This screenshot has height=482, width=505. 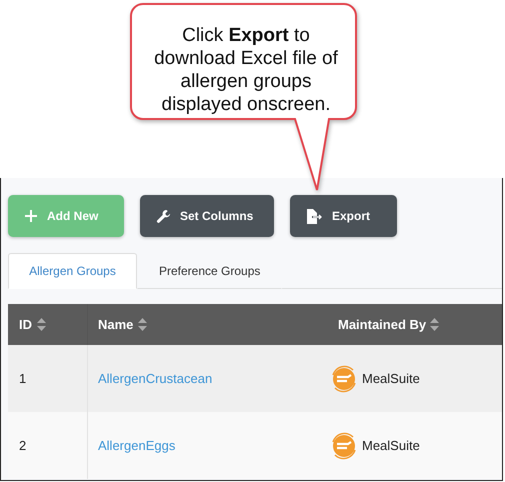 I want to click on column-header: Name, so click(x=116, y=324).